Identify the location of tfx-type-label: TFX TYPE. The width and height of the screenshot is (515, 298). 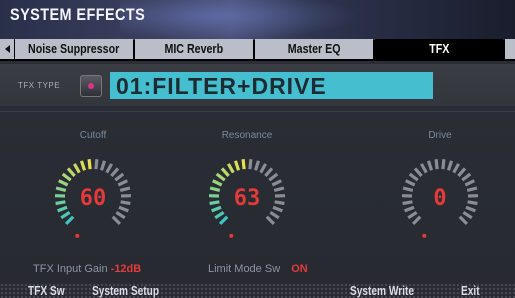
(39, 85).